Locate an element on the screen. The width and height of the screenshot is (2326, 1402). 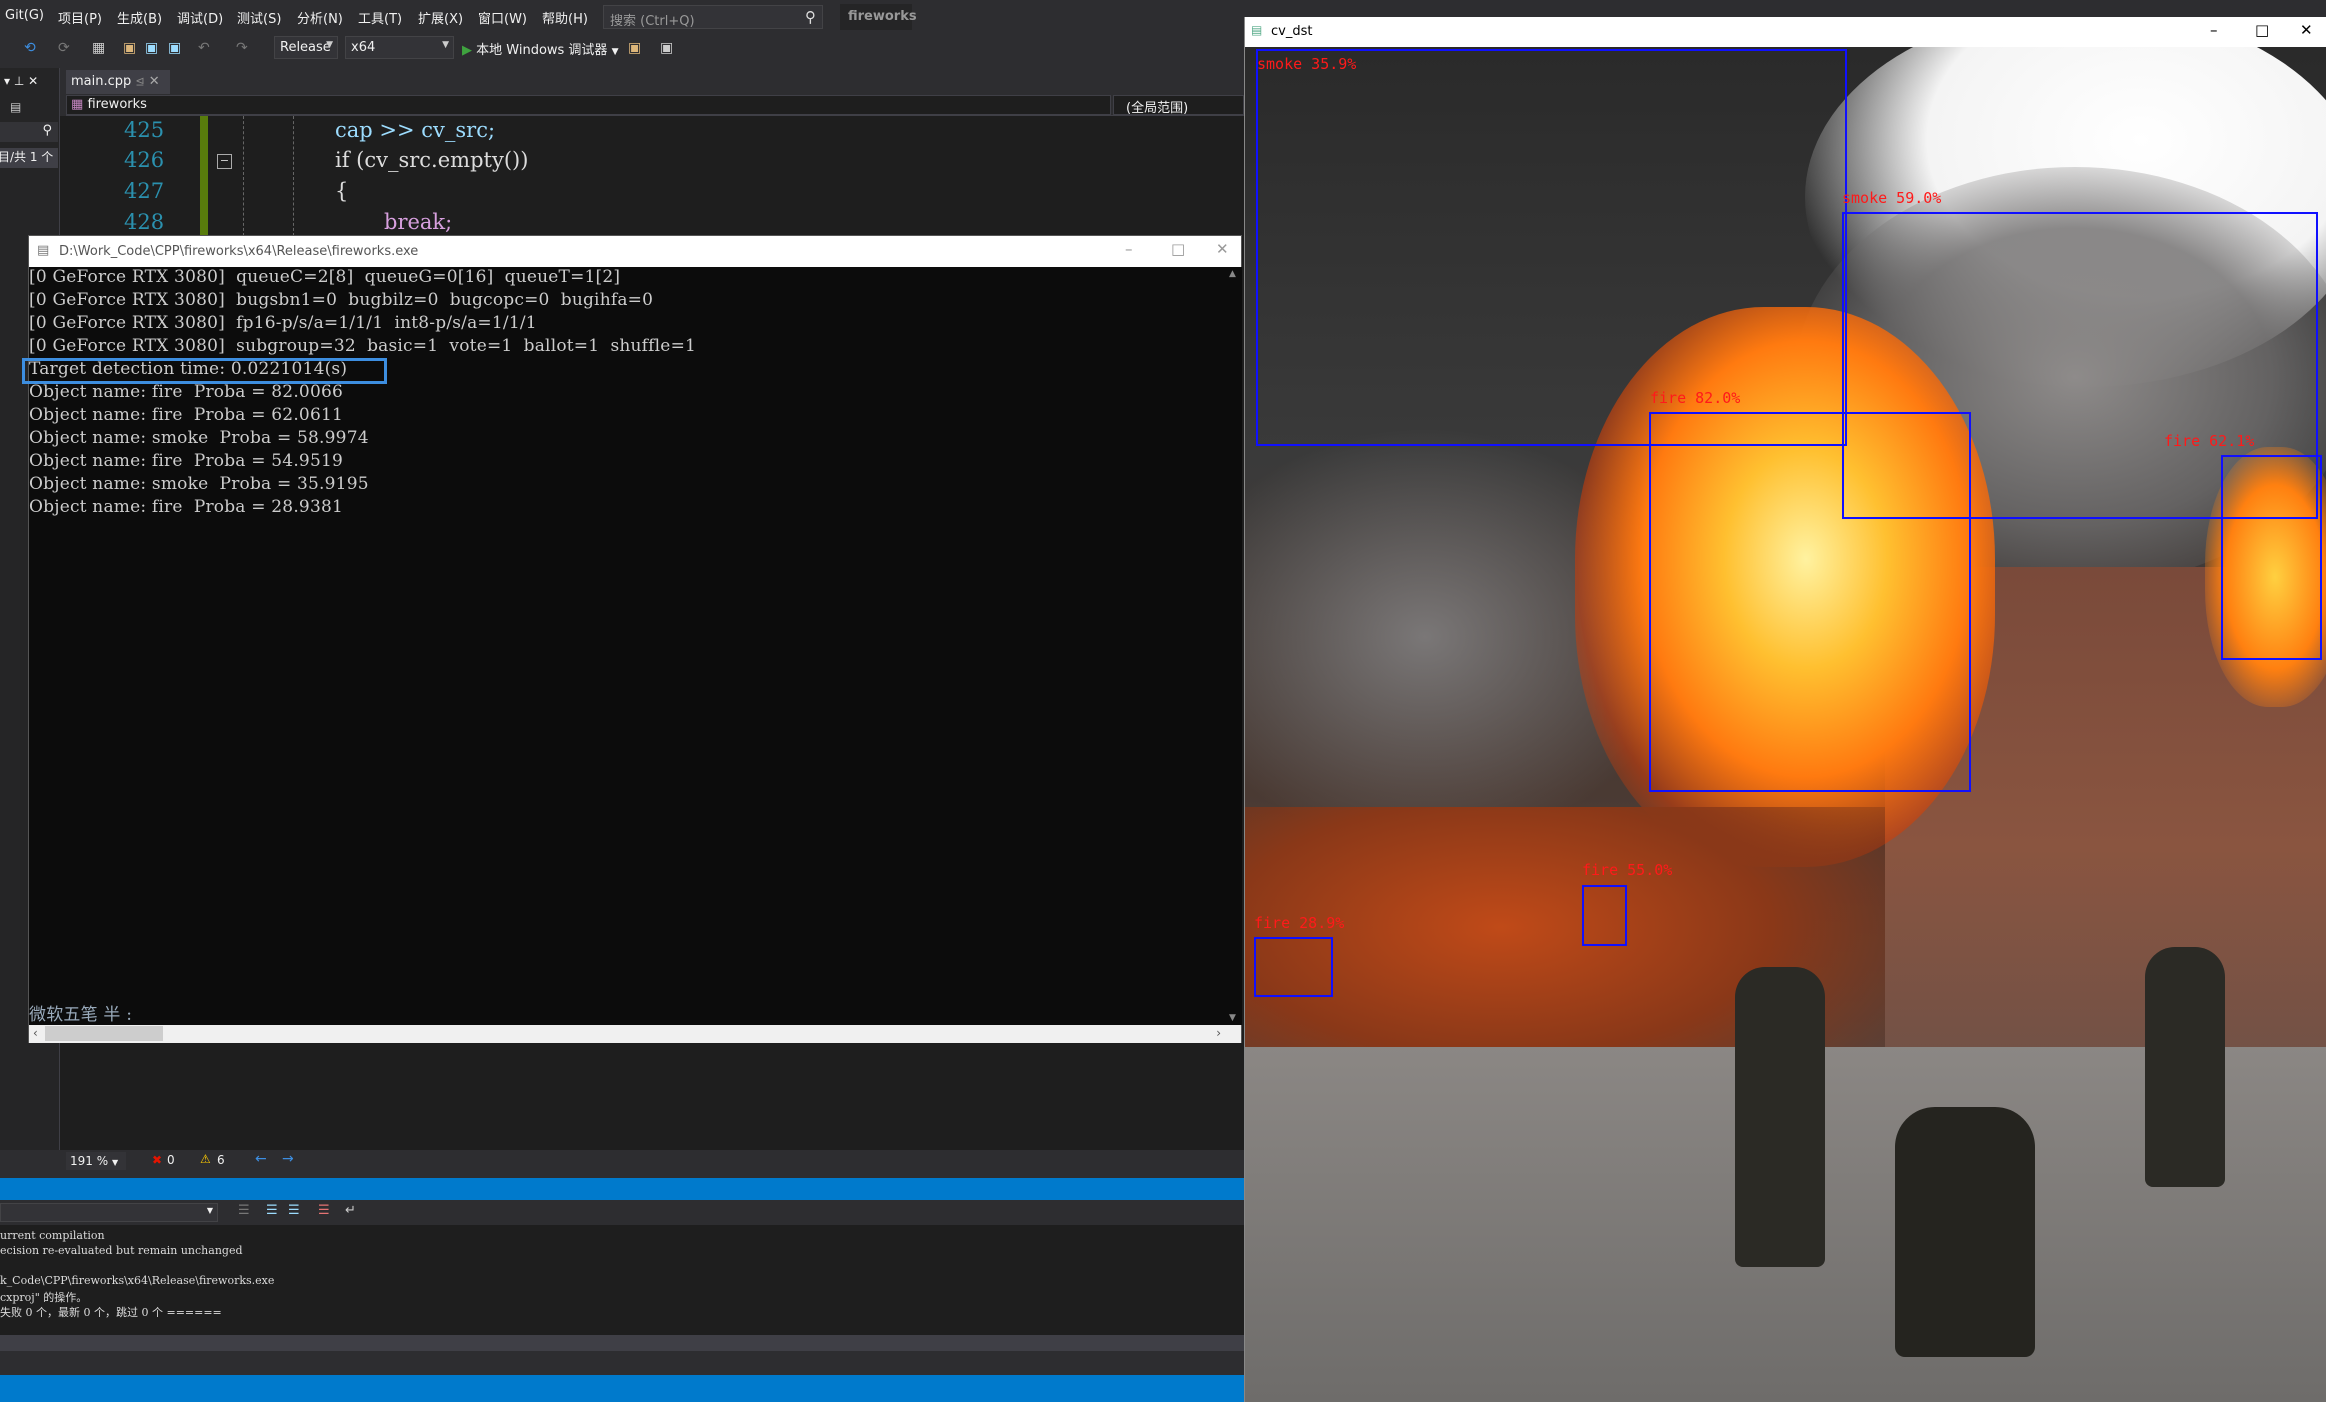
project-name: fireworks is located at coordinates (878, 17).